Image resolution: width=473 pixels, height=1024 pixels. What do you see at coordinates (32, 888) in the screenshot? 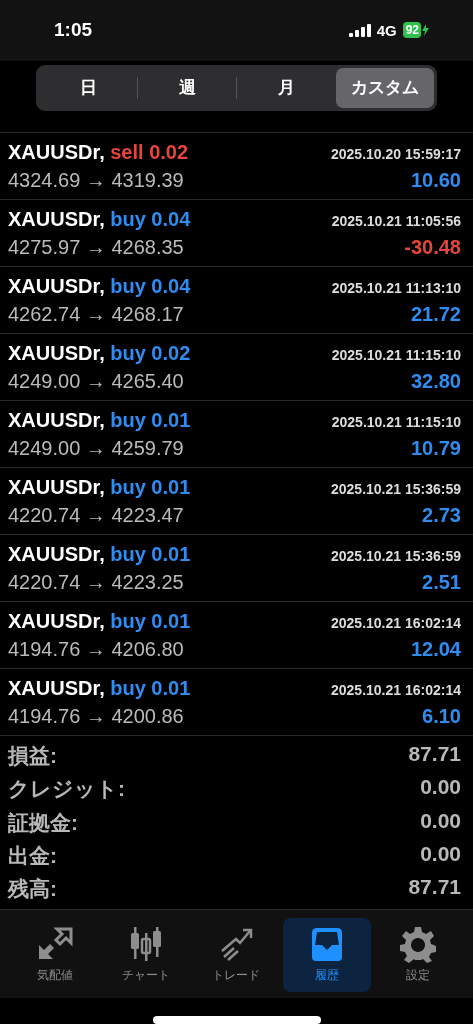
I see `summary-label: 残高:` at bounding box center [32, 888].